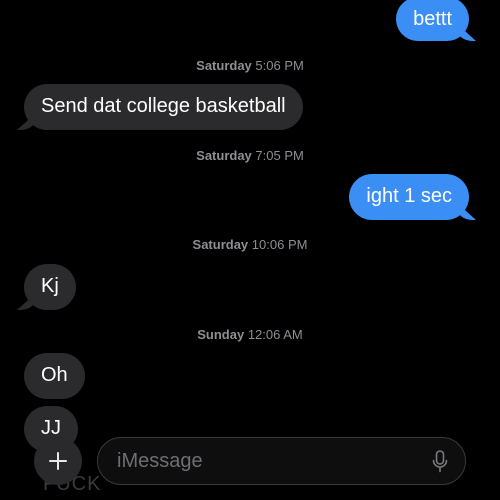 This screenshot has width=500, height=500. I want to click on message-text: Send dat college basketball, so click(163, 106).